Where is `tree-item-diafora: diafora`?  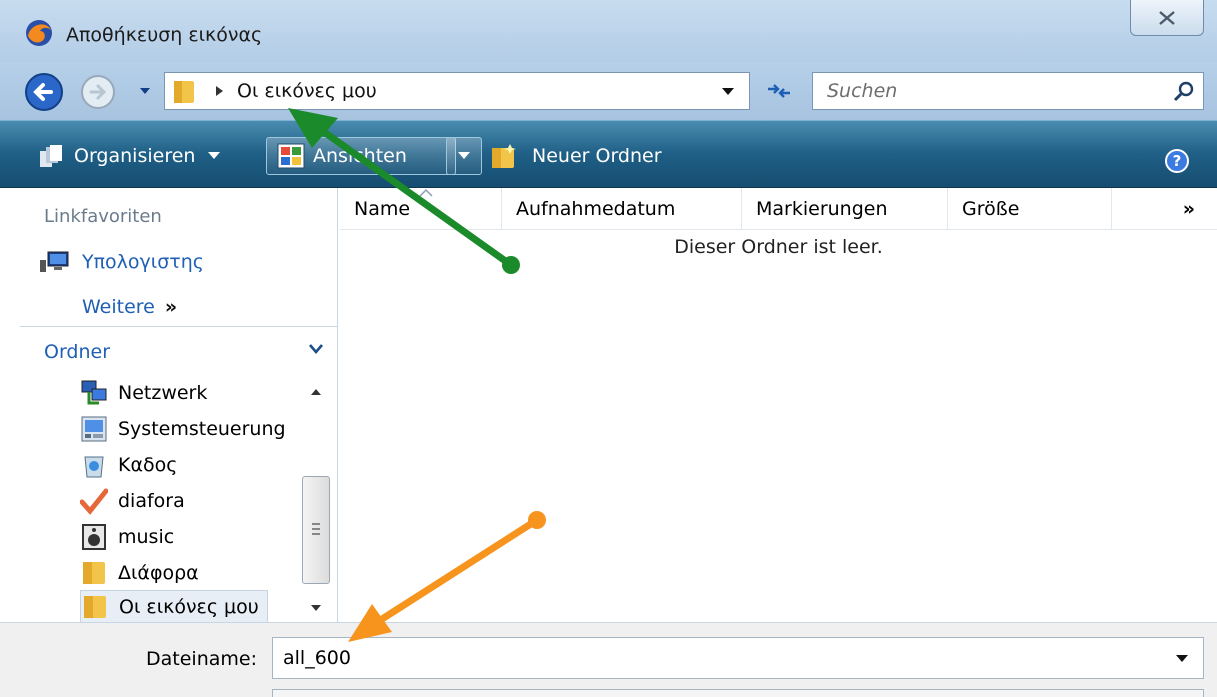
tree-item-diafora: diafora is located at coordinates (132, 501).